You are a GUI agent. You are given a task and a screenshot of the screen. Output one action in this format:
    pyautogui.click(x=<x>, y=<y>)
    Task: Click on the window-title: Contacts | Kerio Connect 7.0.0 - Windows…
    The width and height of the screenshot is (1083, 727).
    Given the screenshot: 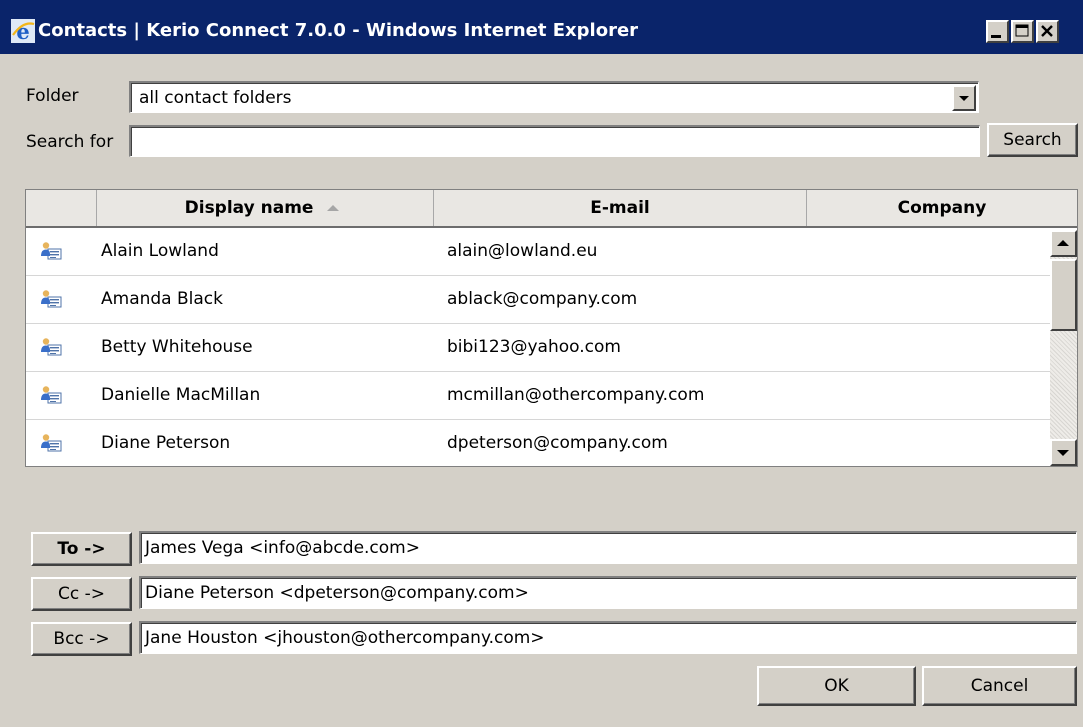 What is the action you would take?
    pyautogui.click(x=338, y=30)
    